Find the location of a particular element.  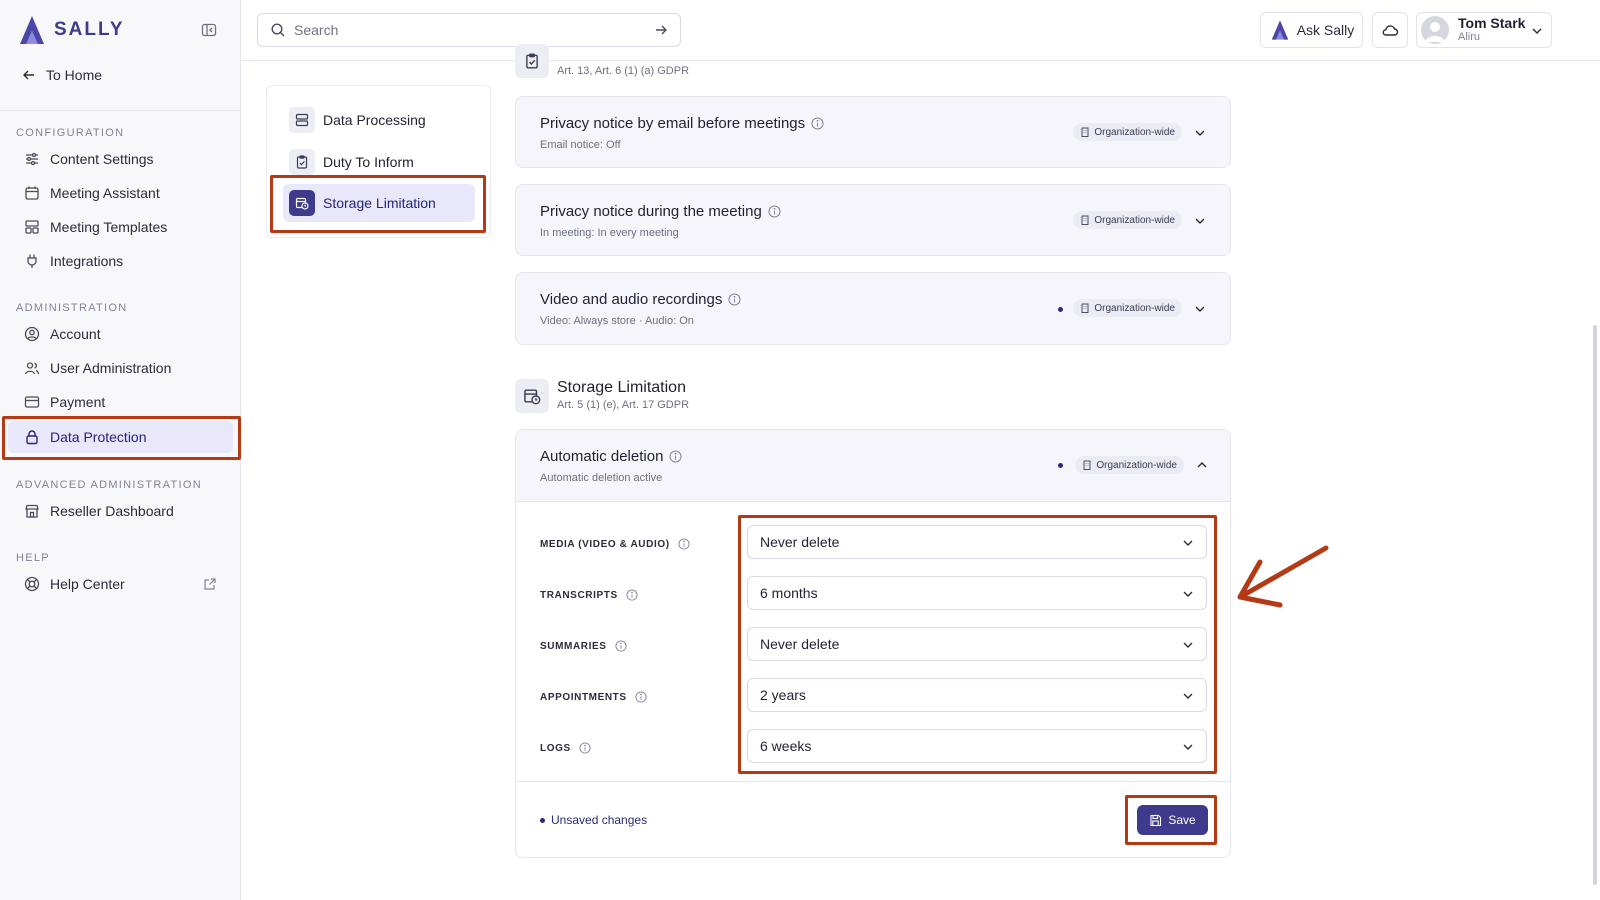

sidebar-item-data-protection: Data Protection is located at coordinates (120, 437).